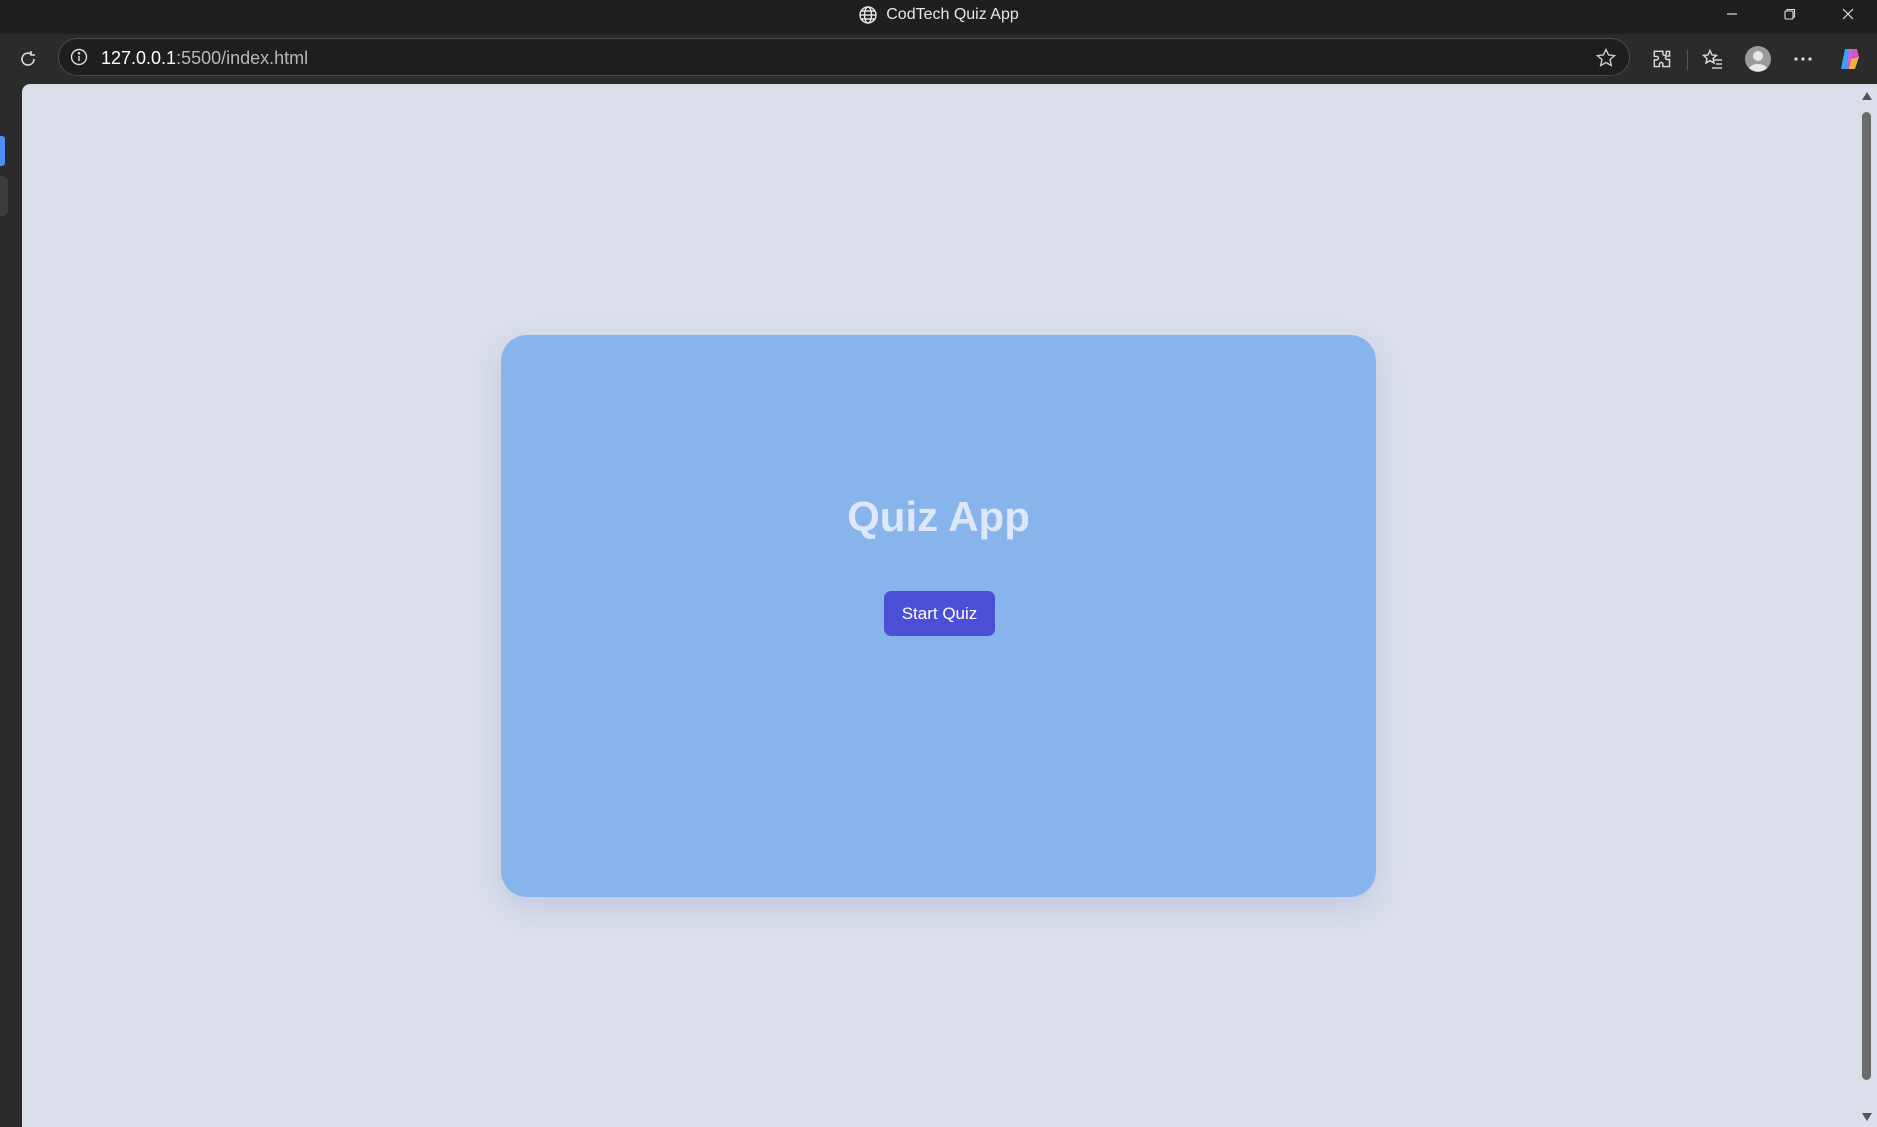  I want to click on window-title-group: CodTech Quiz App, so click(938, 15).